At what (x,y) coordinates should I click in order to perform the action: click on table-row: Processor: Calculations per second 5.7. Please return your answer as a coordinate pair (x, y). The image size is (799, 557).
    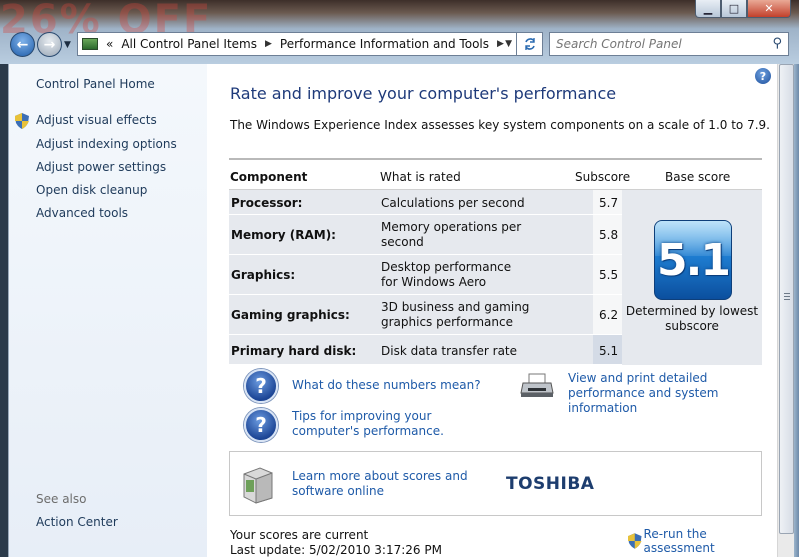
    Looking at the image, I should click on (425, 202).